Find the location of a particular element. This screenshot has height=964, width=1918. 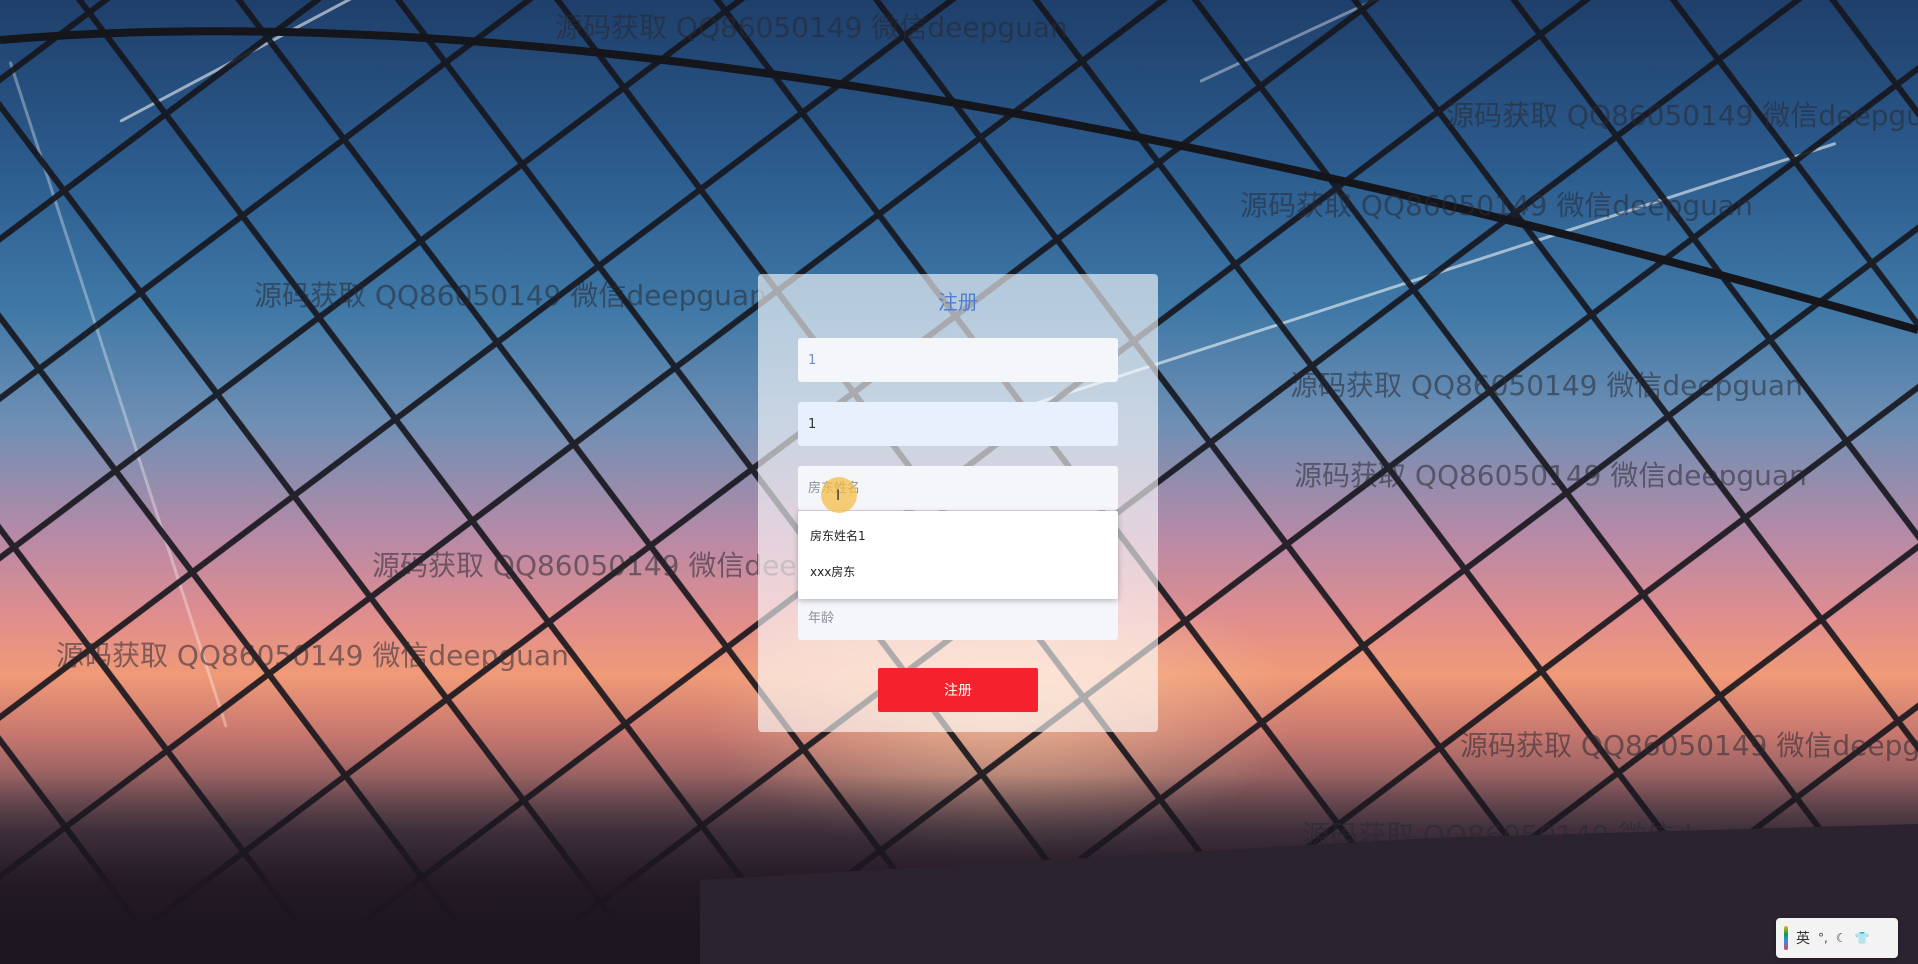

password-field is located at coordinates (958, 424).